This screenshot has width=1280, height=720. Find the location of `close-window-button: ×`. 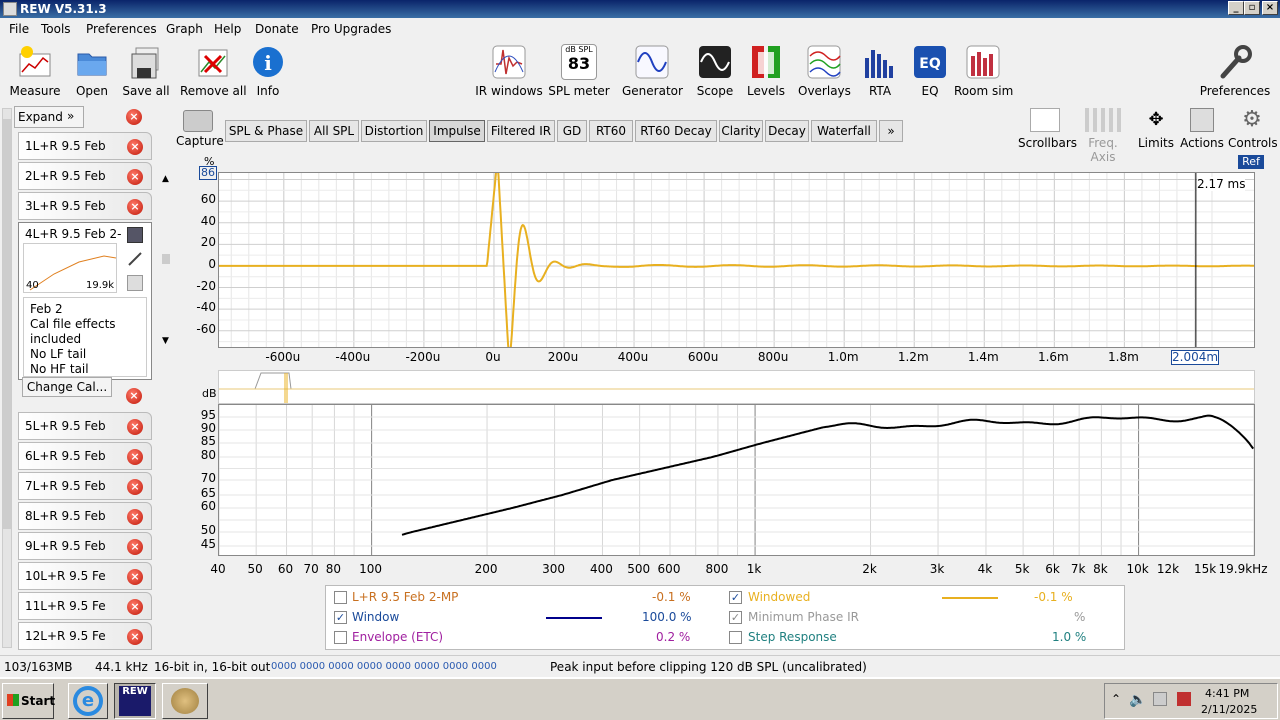

close-window-button: × is located at coordinates (1270, 8).